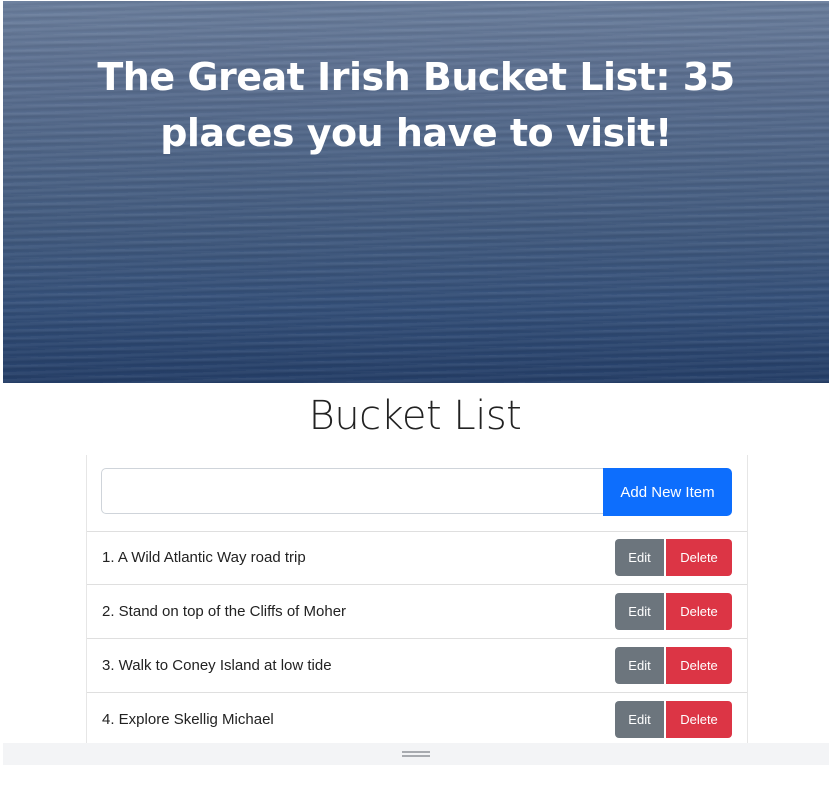  What do you see at coordinates (667, 492) in the screenshot?
I see `add-new-item-button: Add New Item` at bounding box center [667, 492].